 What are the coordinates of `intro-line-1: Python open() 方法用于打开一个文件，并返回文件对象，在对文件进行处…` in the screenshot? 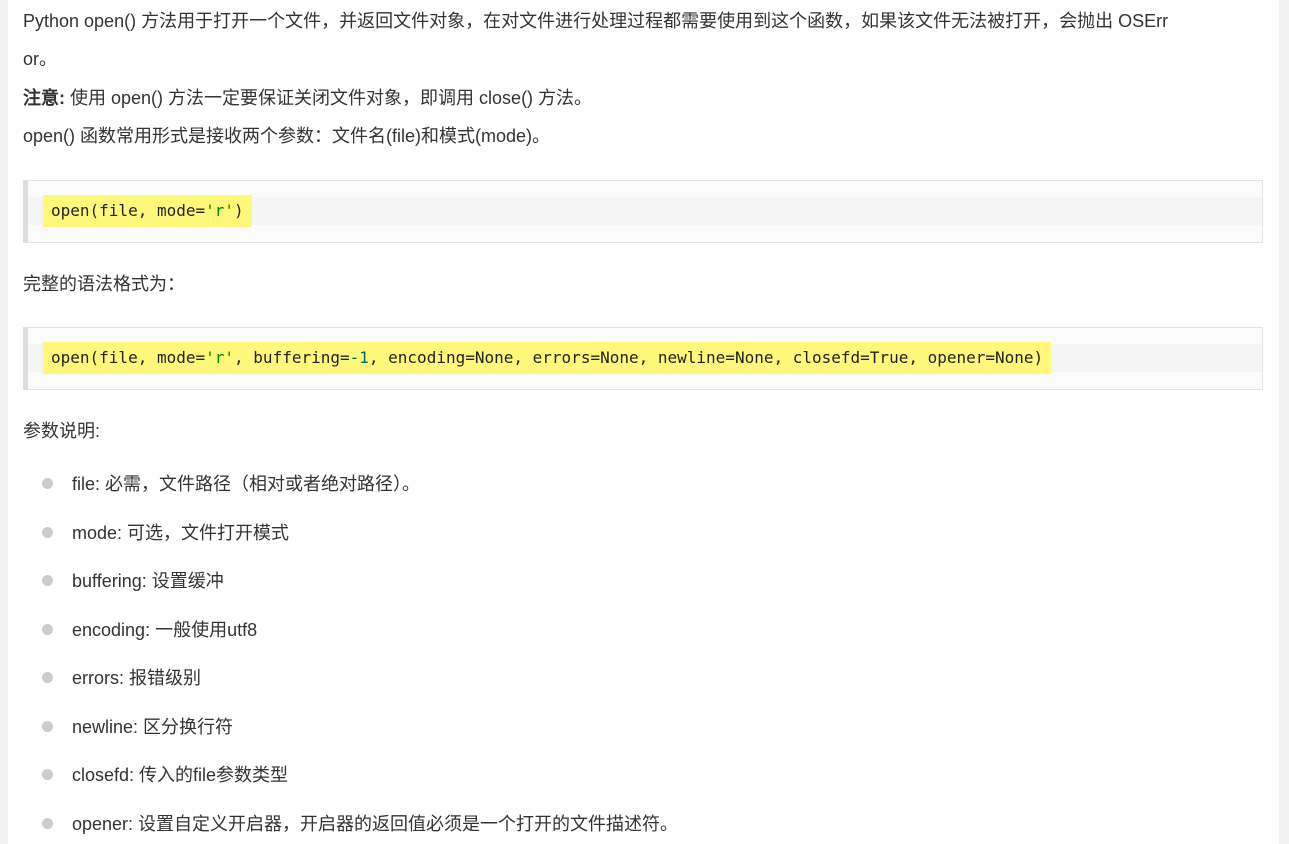 It's located at (596, 21).